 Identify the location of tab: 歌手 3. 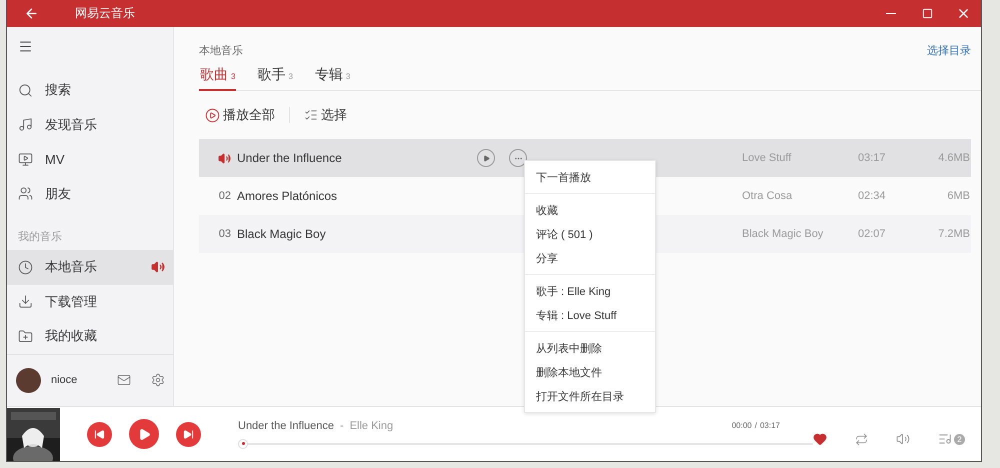
(275, 78).